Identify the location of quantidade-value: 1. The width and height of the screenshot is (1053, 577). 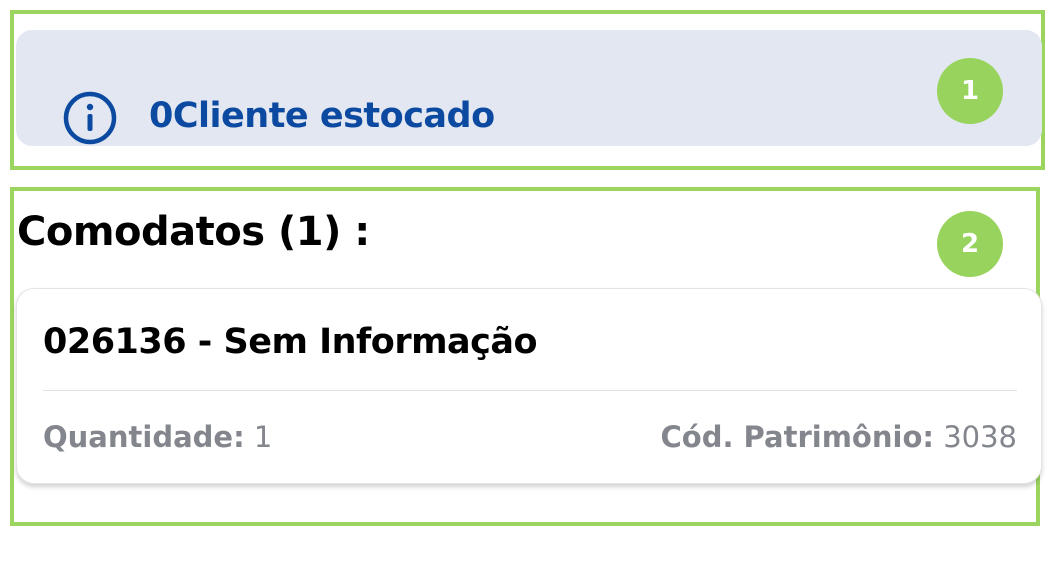
(263, 437).